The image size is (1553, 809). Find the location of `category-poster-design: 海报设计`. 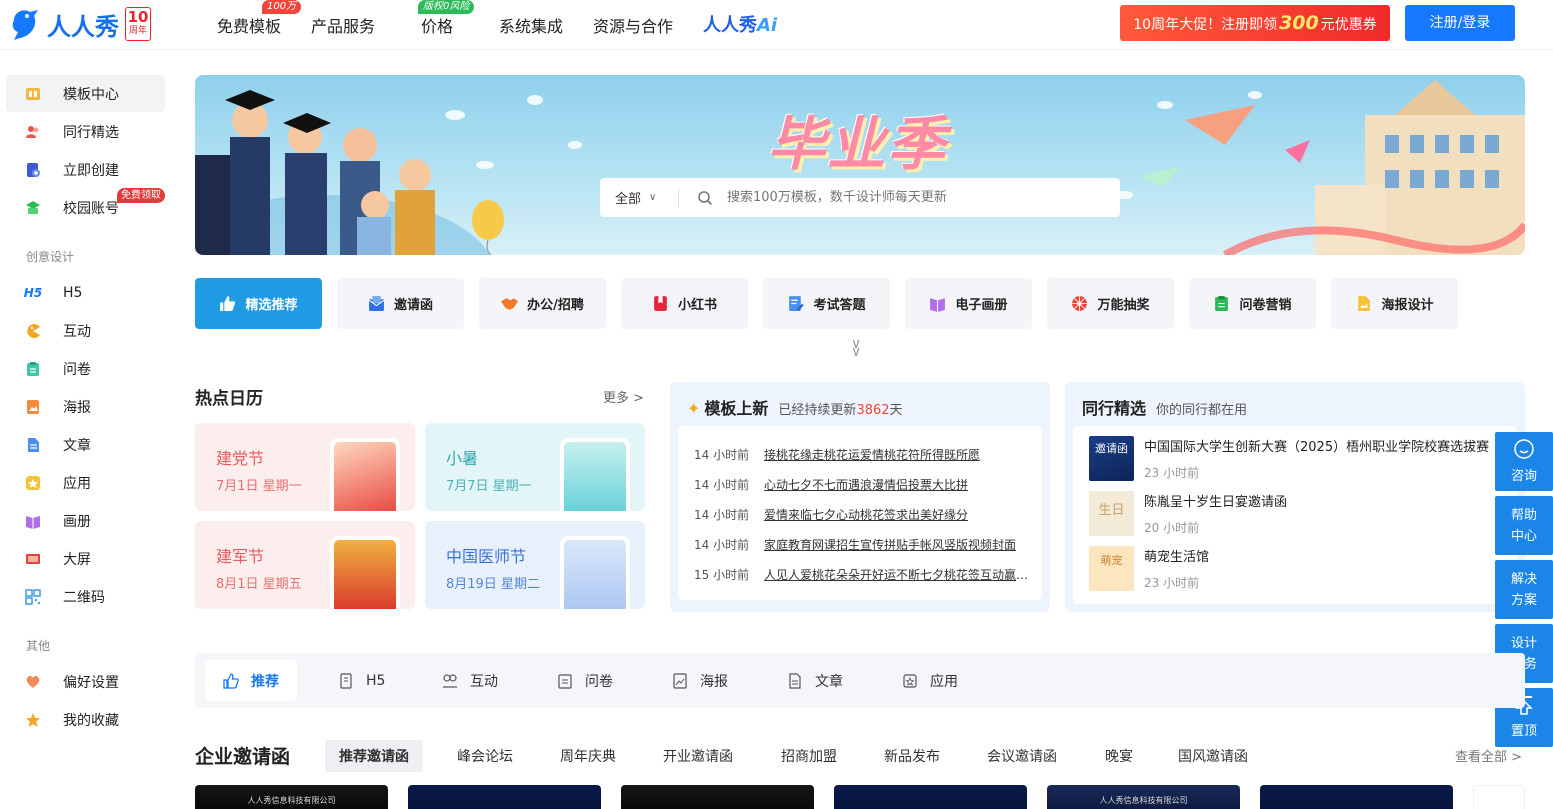

category-poster-design: 海报设计 is located at coordinates (1394, 303).